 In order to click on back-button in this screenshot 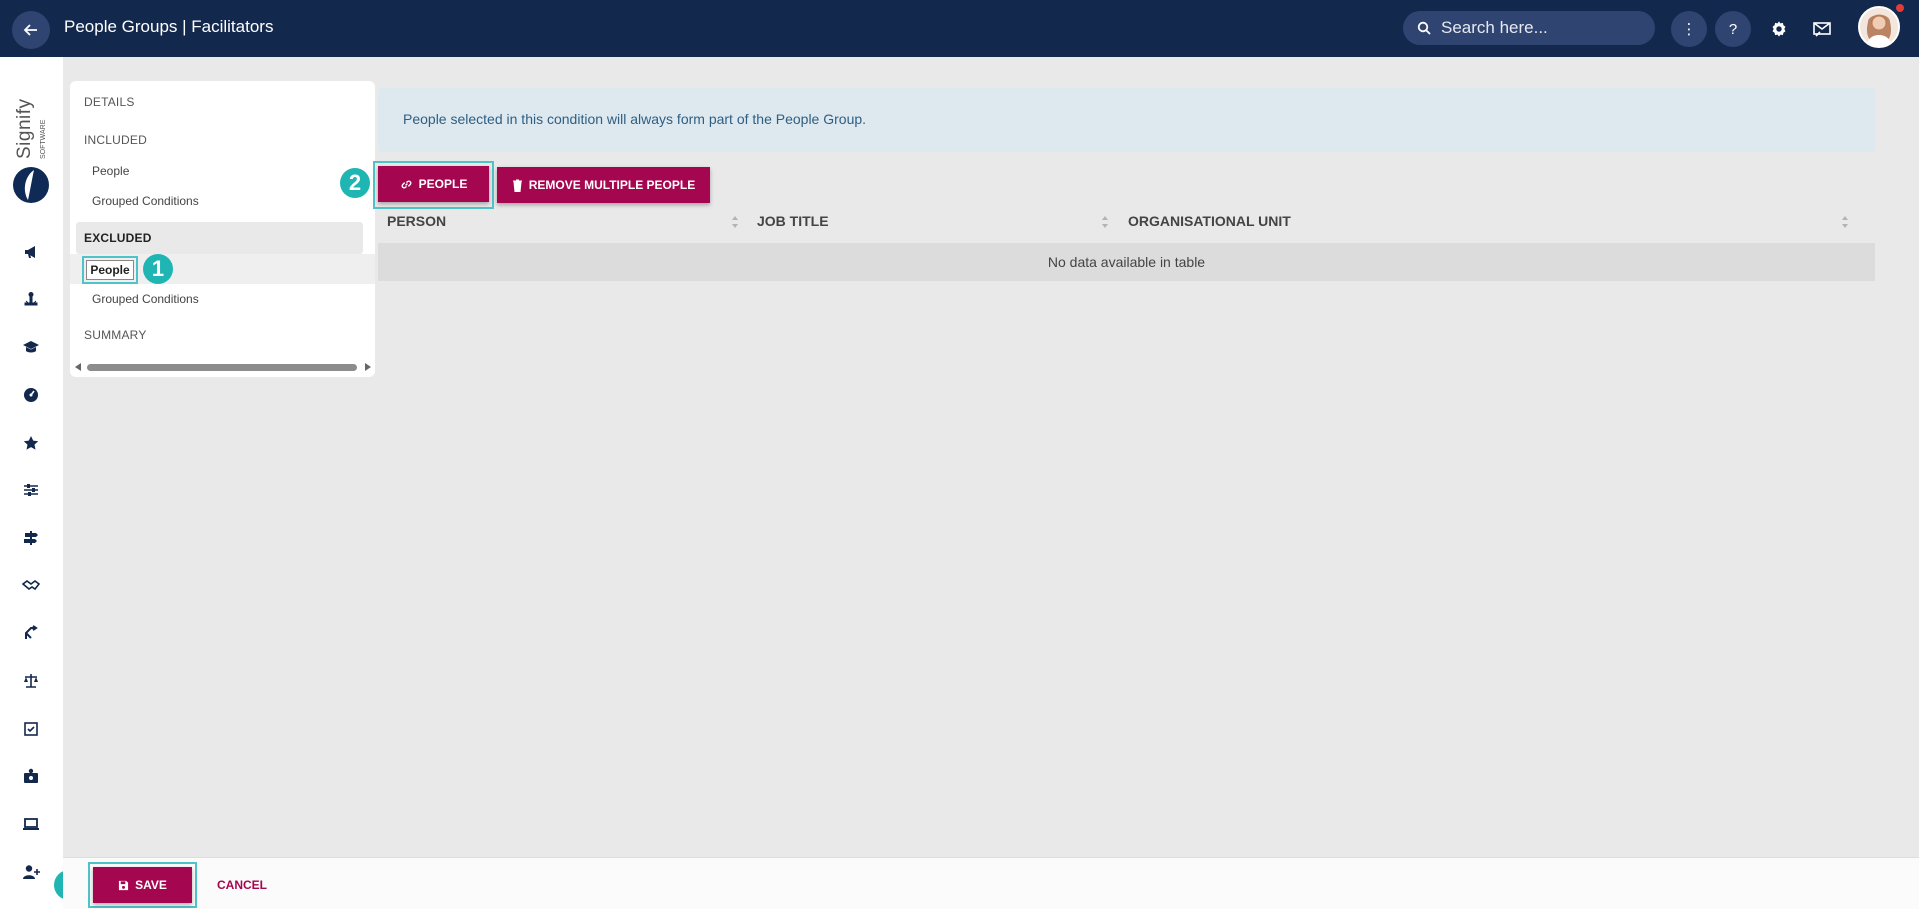, I will do `click(31, 30)`.